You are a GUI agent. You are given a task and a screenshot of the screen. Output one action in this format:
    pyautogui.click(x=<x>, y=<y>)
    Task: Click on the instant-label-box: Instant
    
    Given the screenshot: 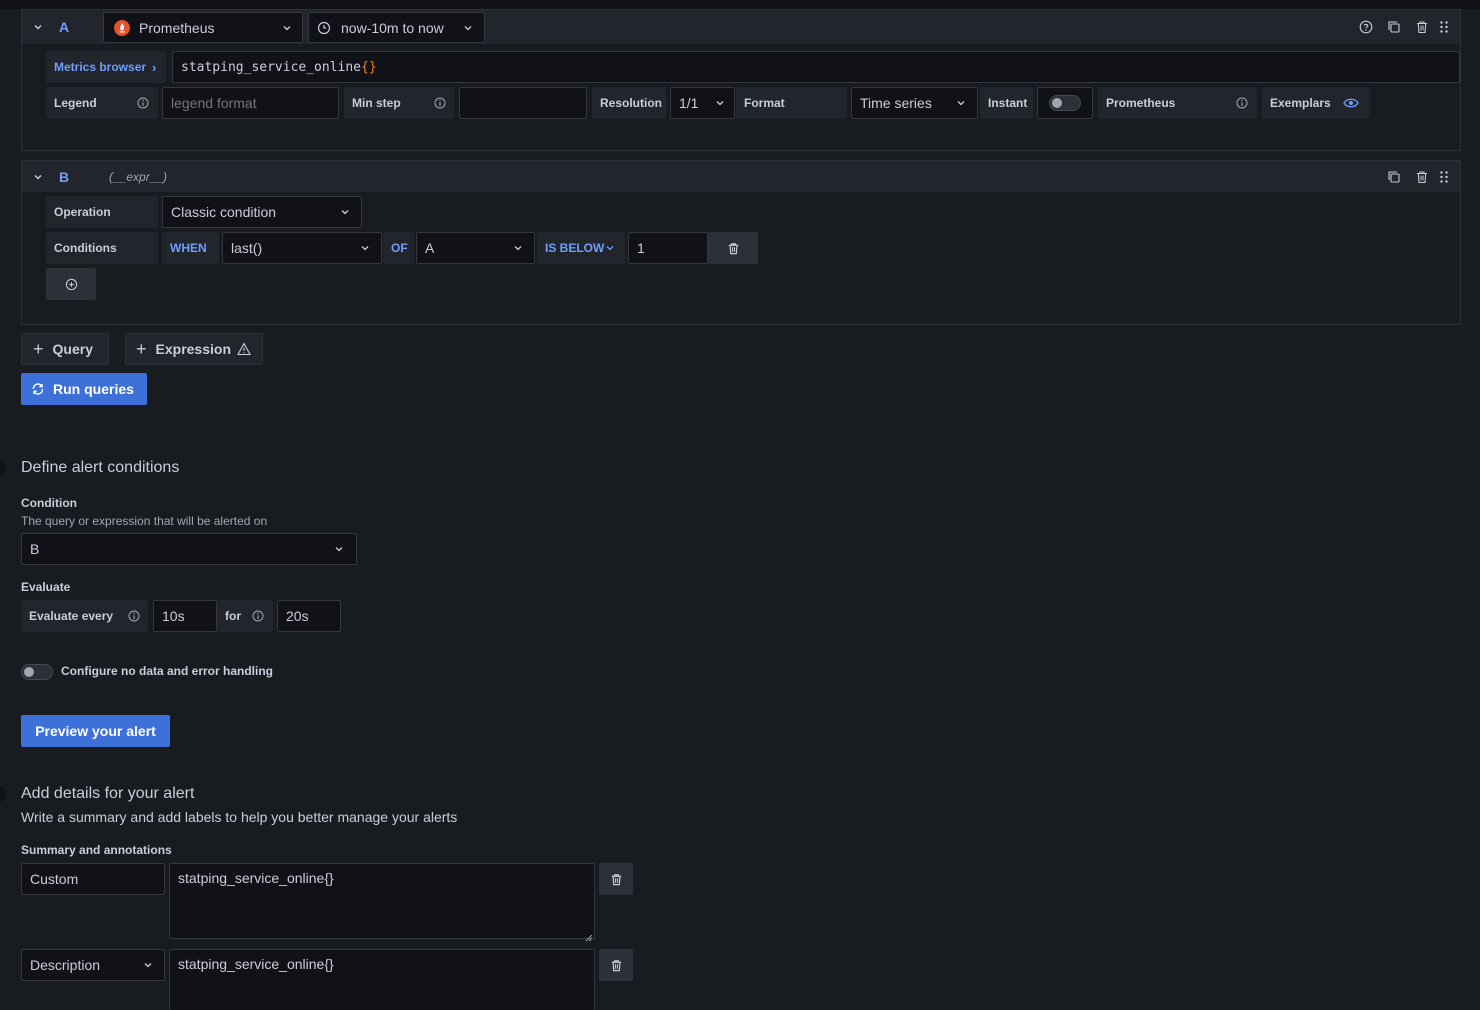 What is the action you would take?
    pyautogui.click(x=1006, y=103)
    